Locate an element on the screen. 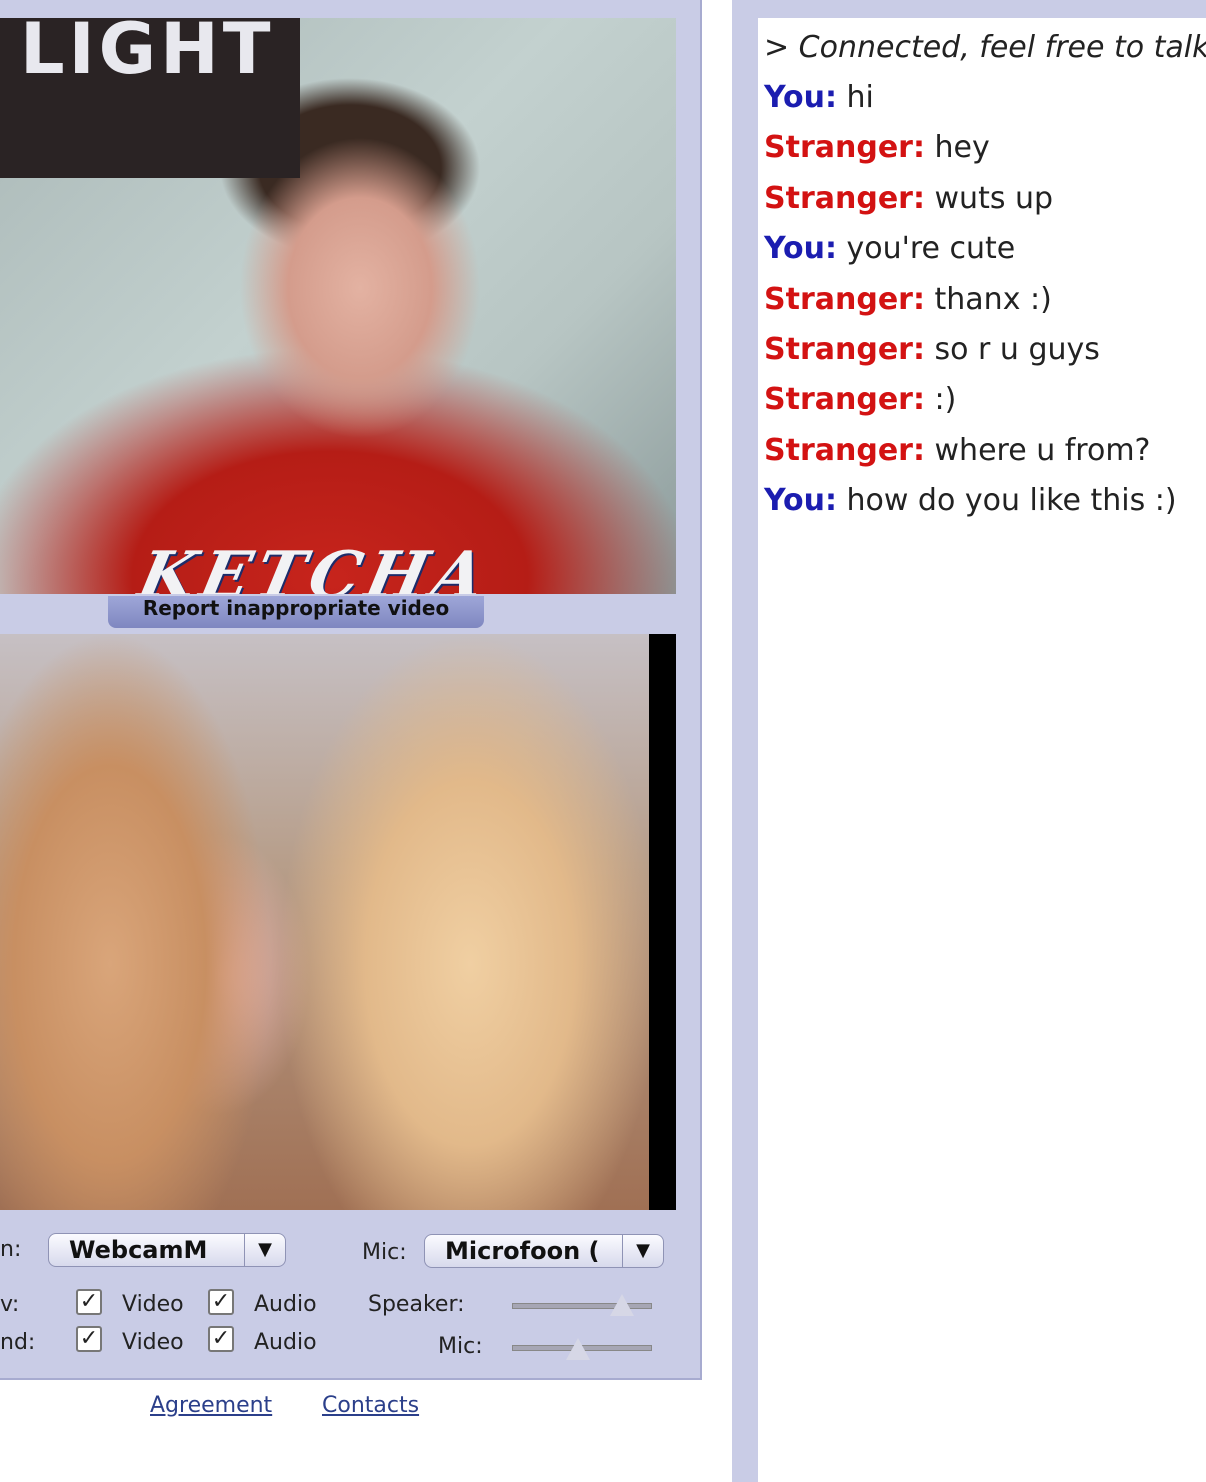 The image size is (1206, 1482). chat-message: Stranger: thanx :) is located at coordinates (908, 299).